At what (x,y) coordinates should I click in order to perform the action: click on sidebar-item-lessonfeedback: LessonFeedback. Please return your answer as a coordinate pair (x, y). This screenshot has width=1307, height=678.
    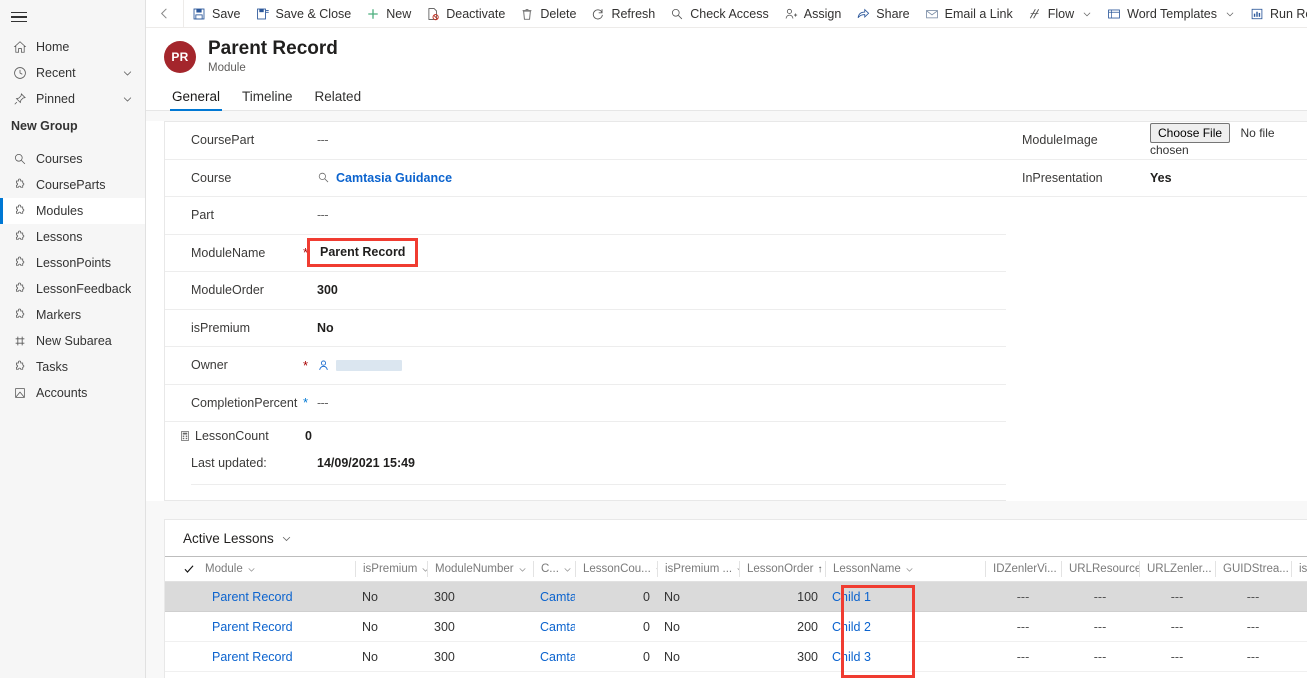
    Looking at the image, I should click on (72, 289).